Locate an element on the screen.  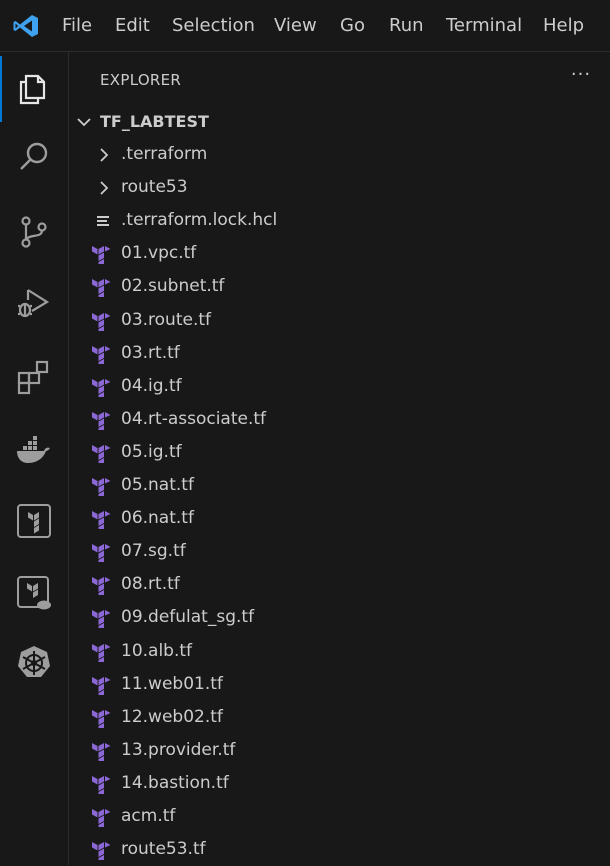
source-control-icon is located at coordinates (34, 232).